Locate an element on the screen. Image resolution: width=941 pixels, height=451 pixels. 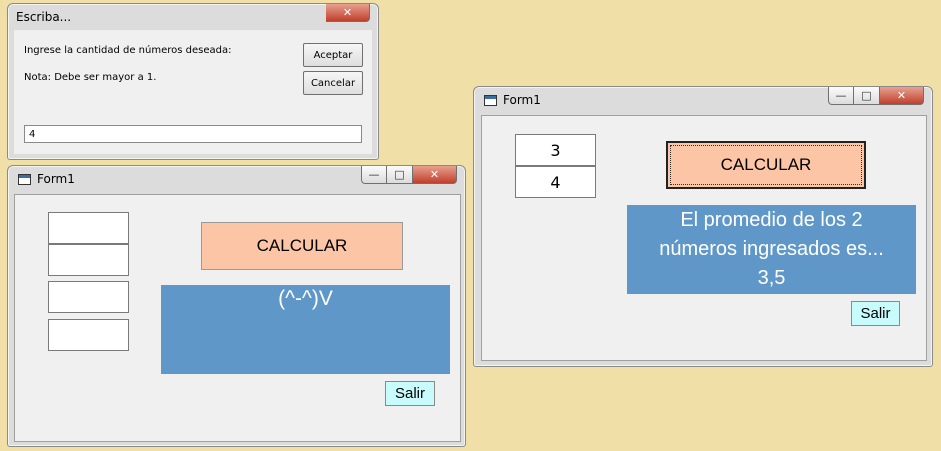
input-note-label: Nota: Debe ser mayor a 1. is located at coordinates (90, 77).